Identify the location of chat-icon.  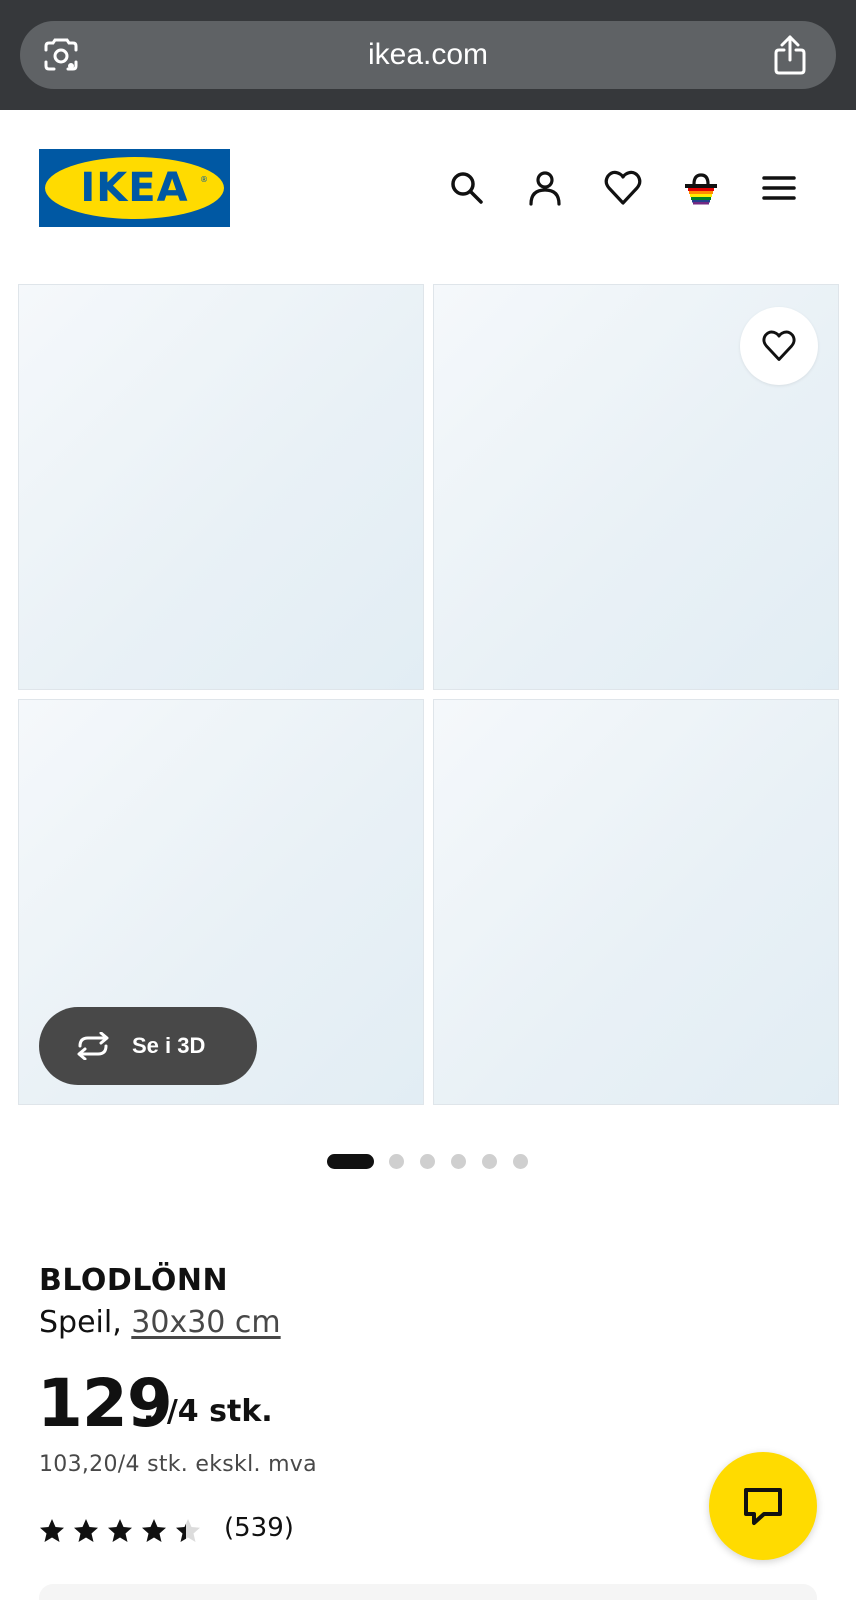
(763, 1506).